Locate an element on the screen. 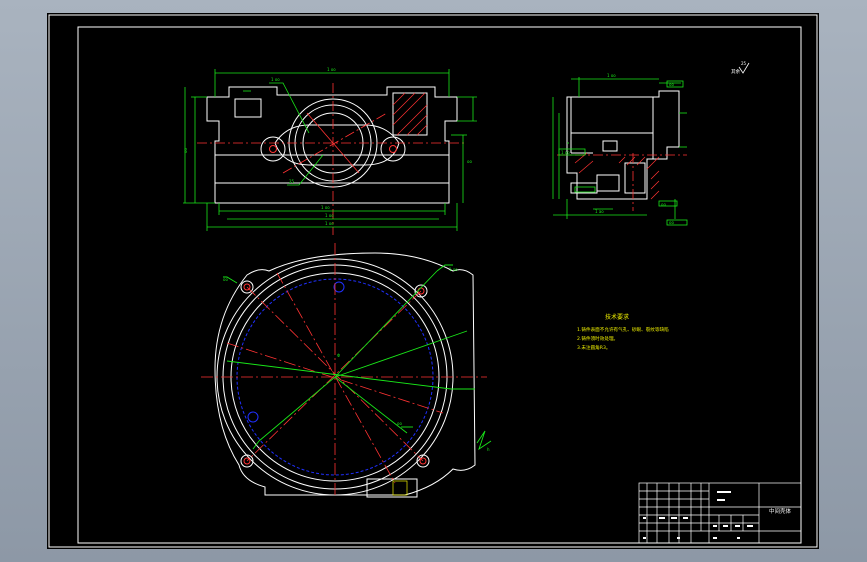 This screenshot has width=867, height=562. front-view: 1 oo oo 1 oo 1 oo 1 oo oo 1 oo 25 is located at coordinates (330, 151).